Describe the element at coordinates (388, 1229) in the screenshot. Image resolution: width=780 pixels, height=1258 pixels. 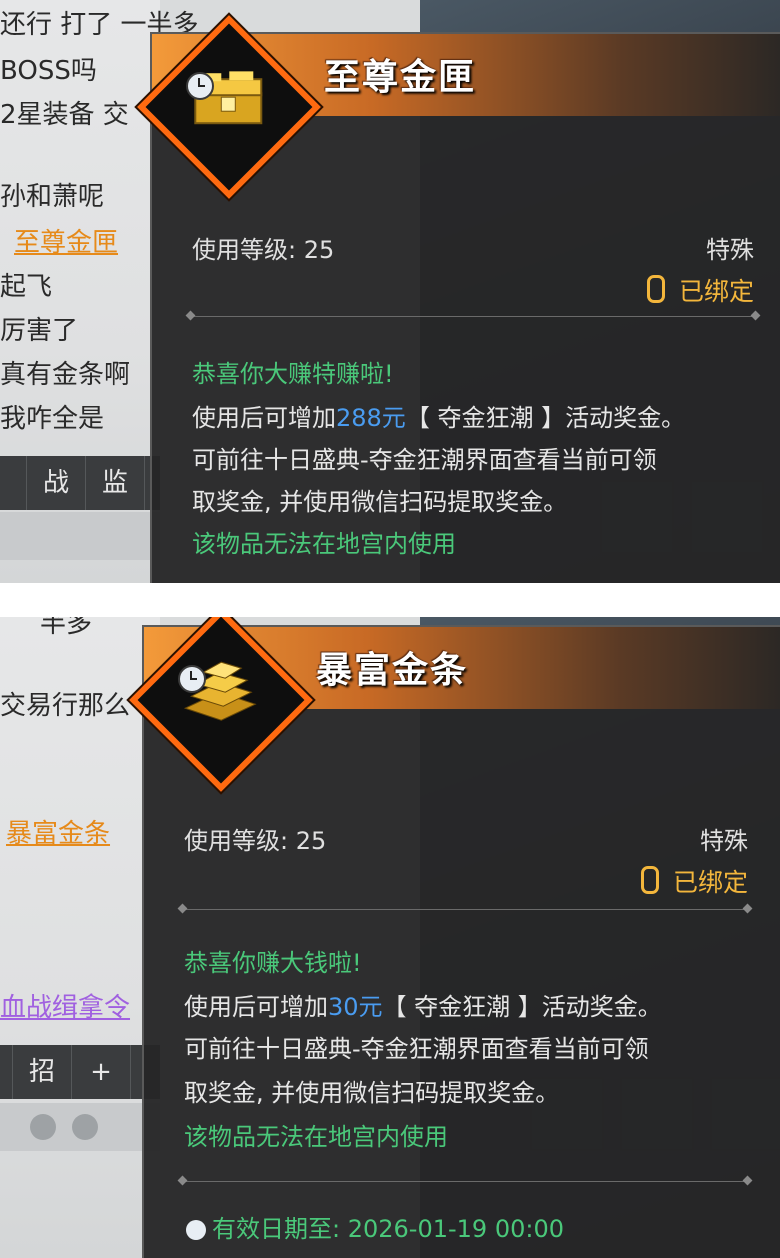
I see `expiry-label: 有效日期至: 2026-01-19 00:00` at that location.